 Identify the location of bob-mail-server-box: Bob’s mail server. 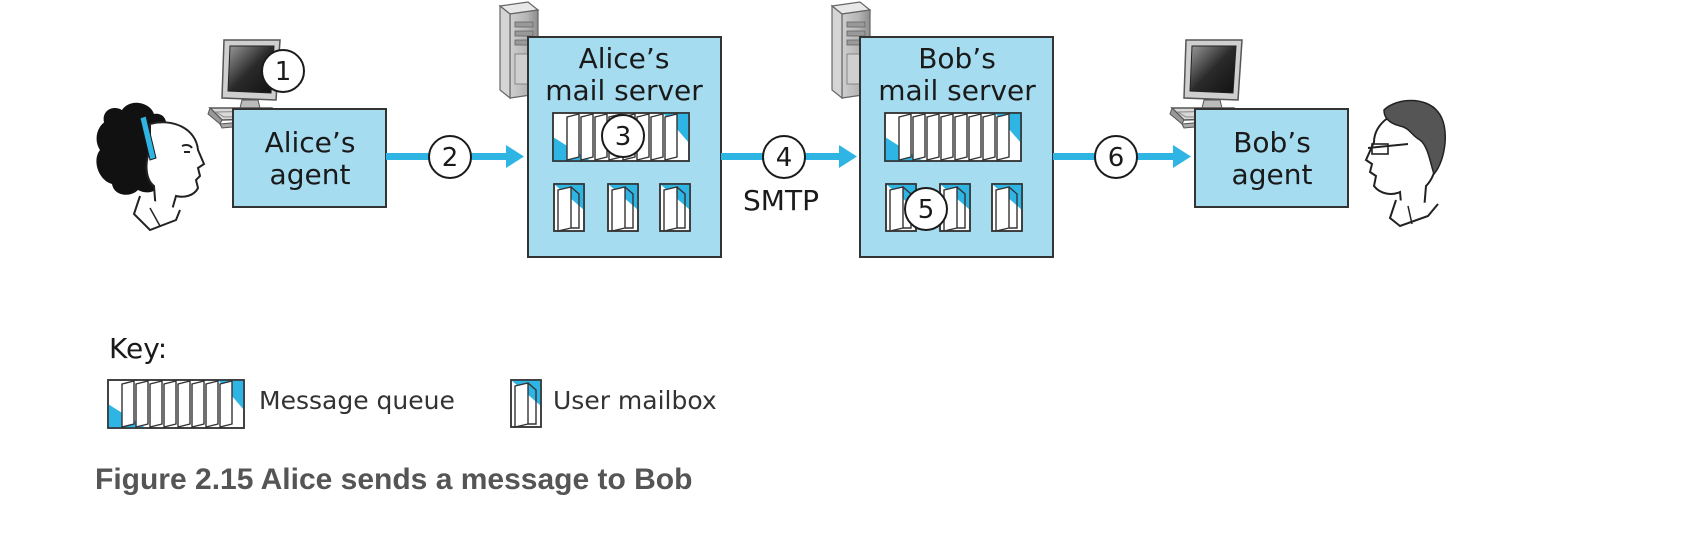
(956, 147).